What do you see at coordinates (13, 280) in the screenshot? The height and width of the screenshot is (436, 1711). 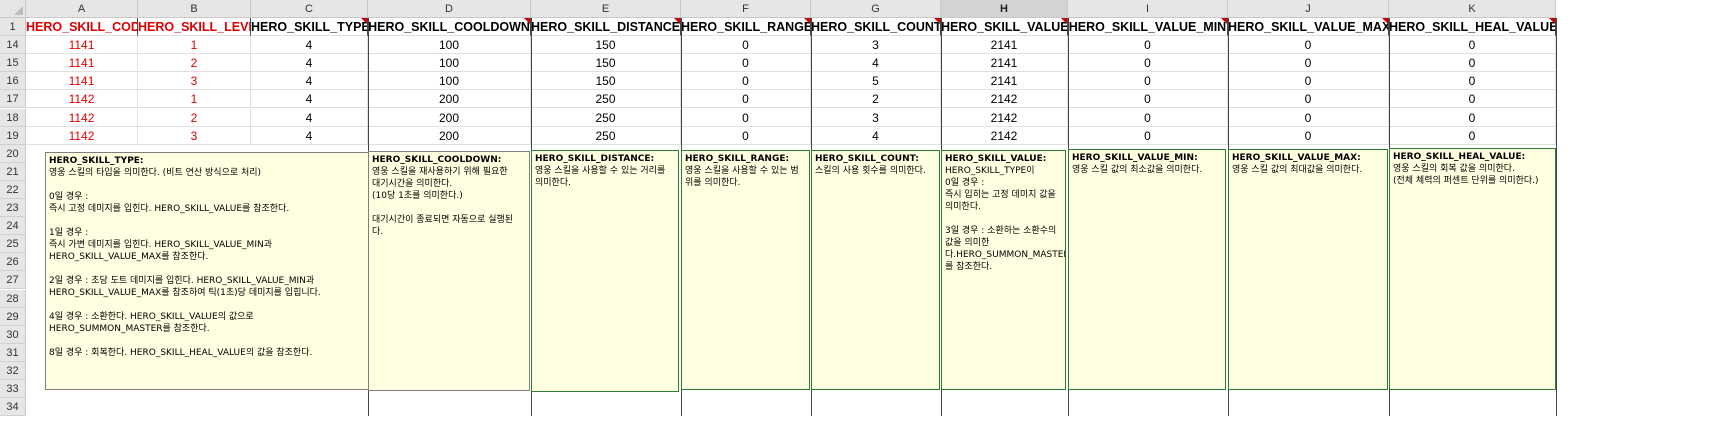 I see `row-header-27: 27` at bounding box center [13, 280].